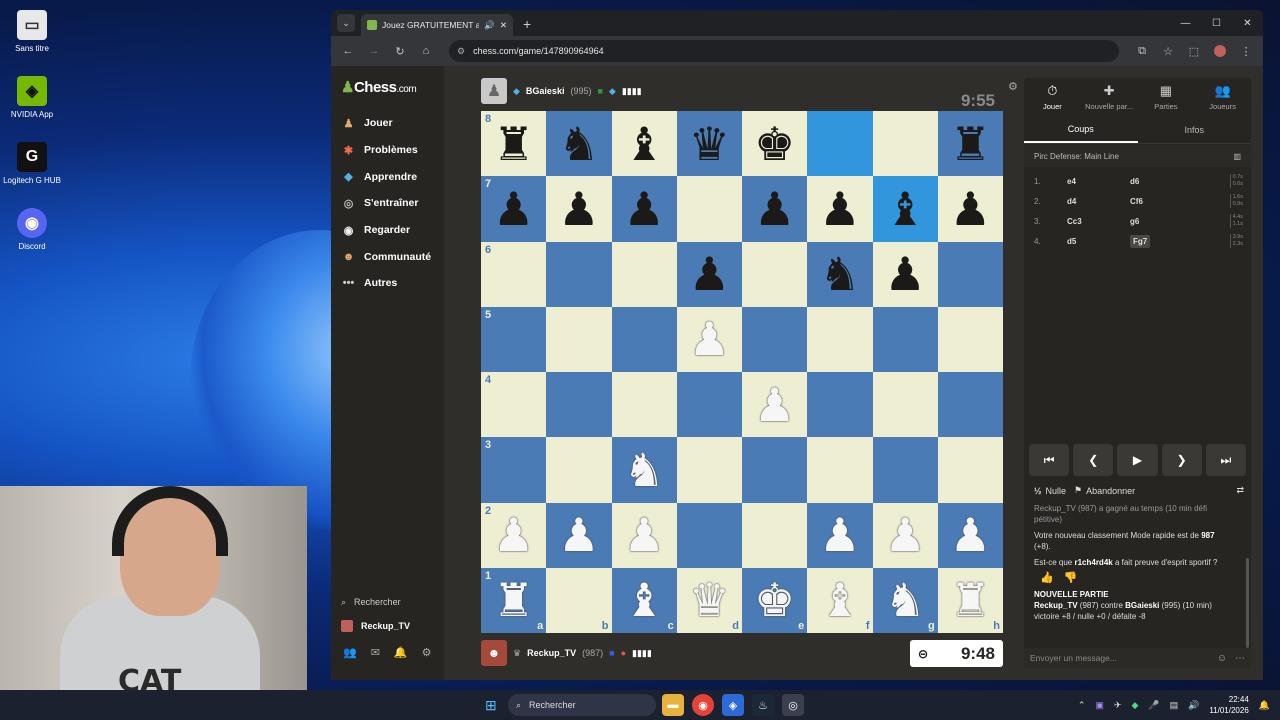  What do you see at coordinates (840, 339) in the screenshot?
I see `square-f5` at bounding box center [840, 339].